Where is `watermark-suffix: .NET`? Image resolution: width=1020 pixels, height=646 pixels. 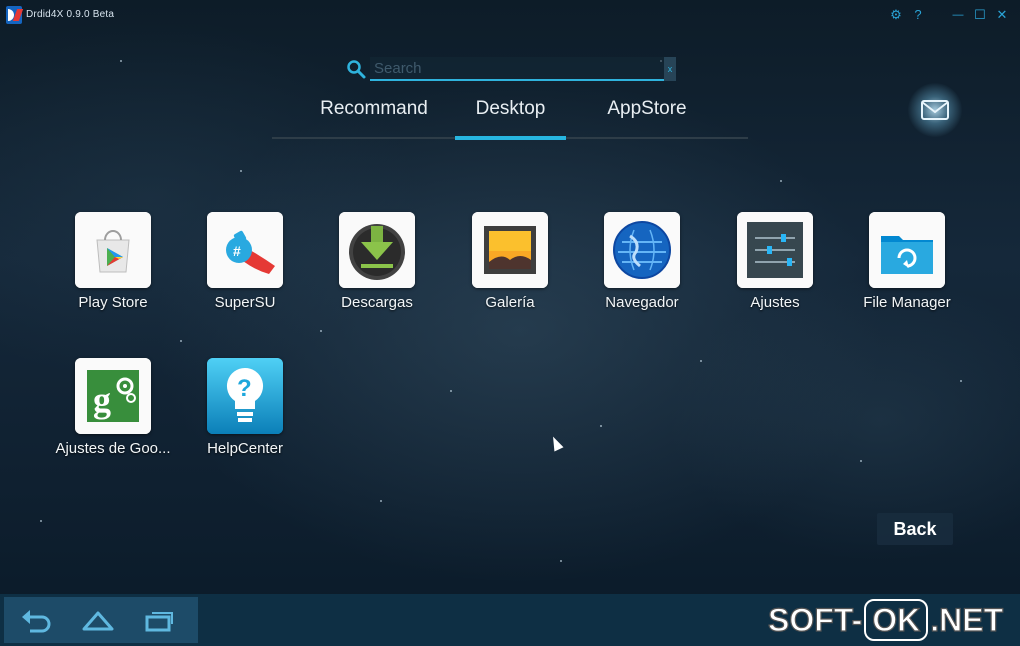 watermark-suffix: .NET is located at coordinates (967, 619).